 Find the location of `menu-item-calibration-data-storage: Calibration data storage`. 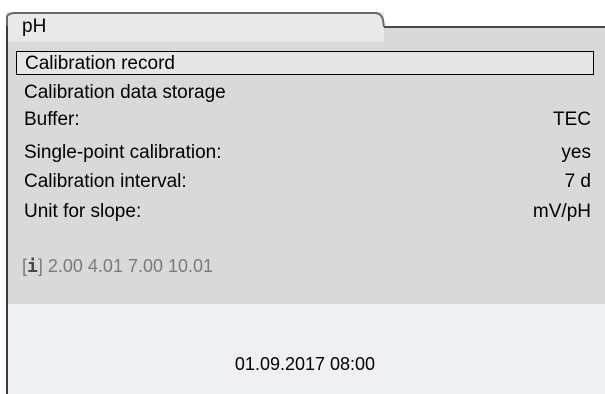

menu-item-calibration-data-storage: Calibration data storage is located at coordinates (305, 93).